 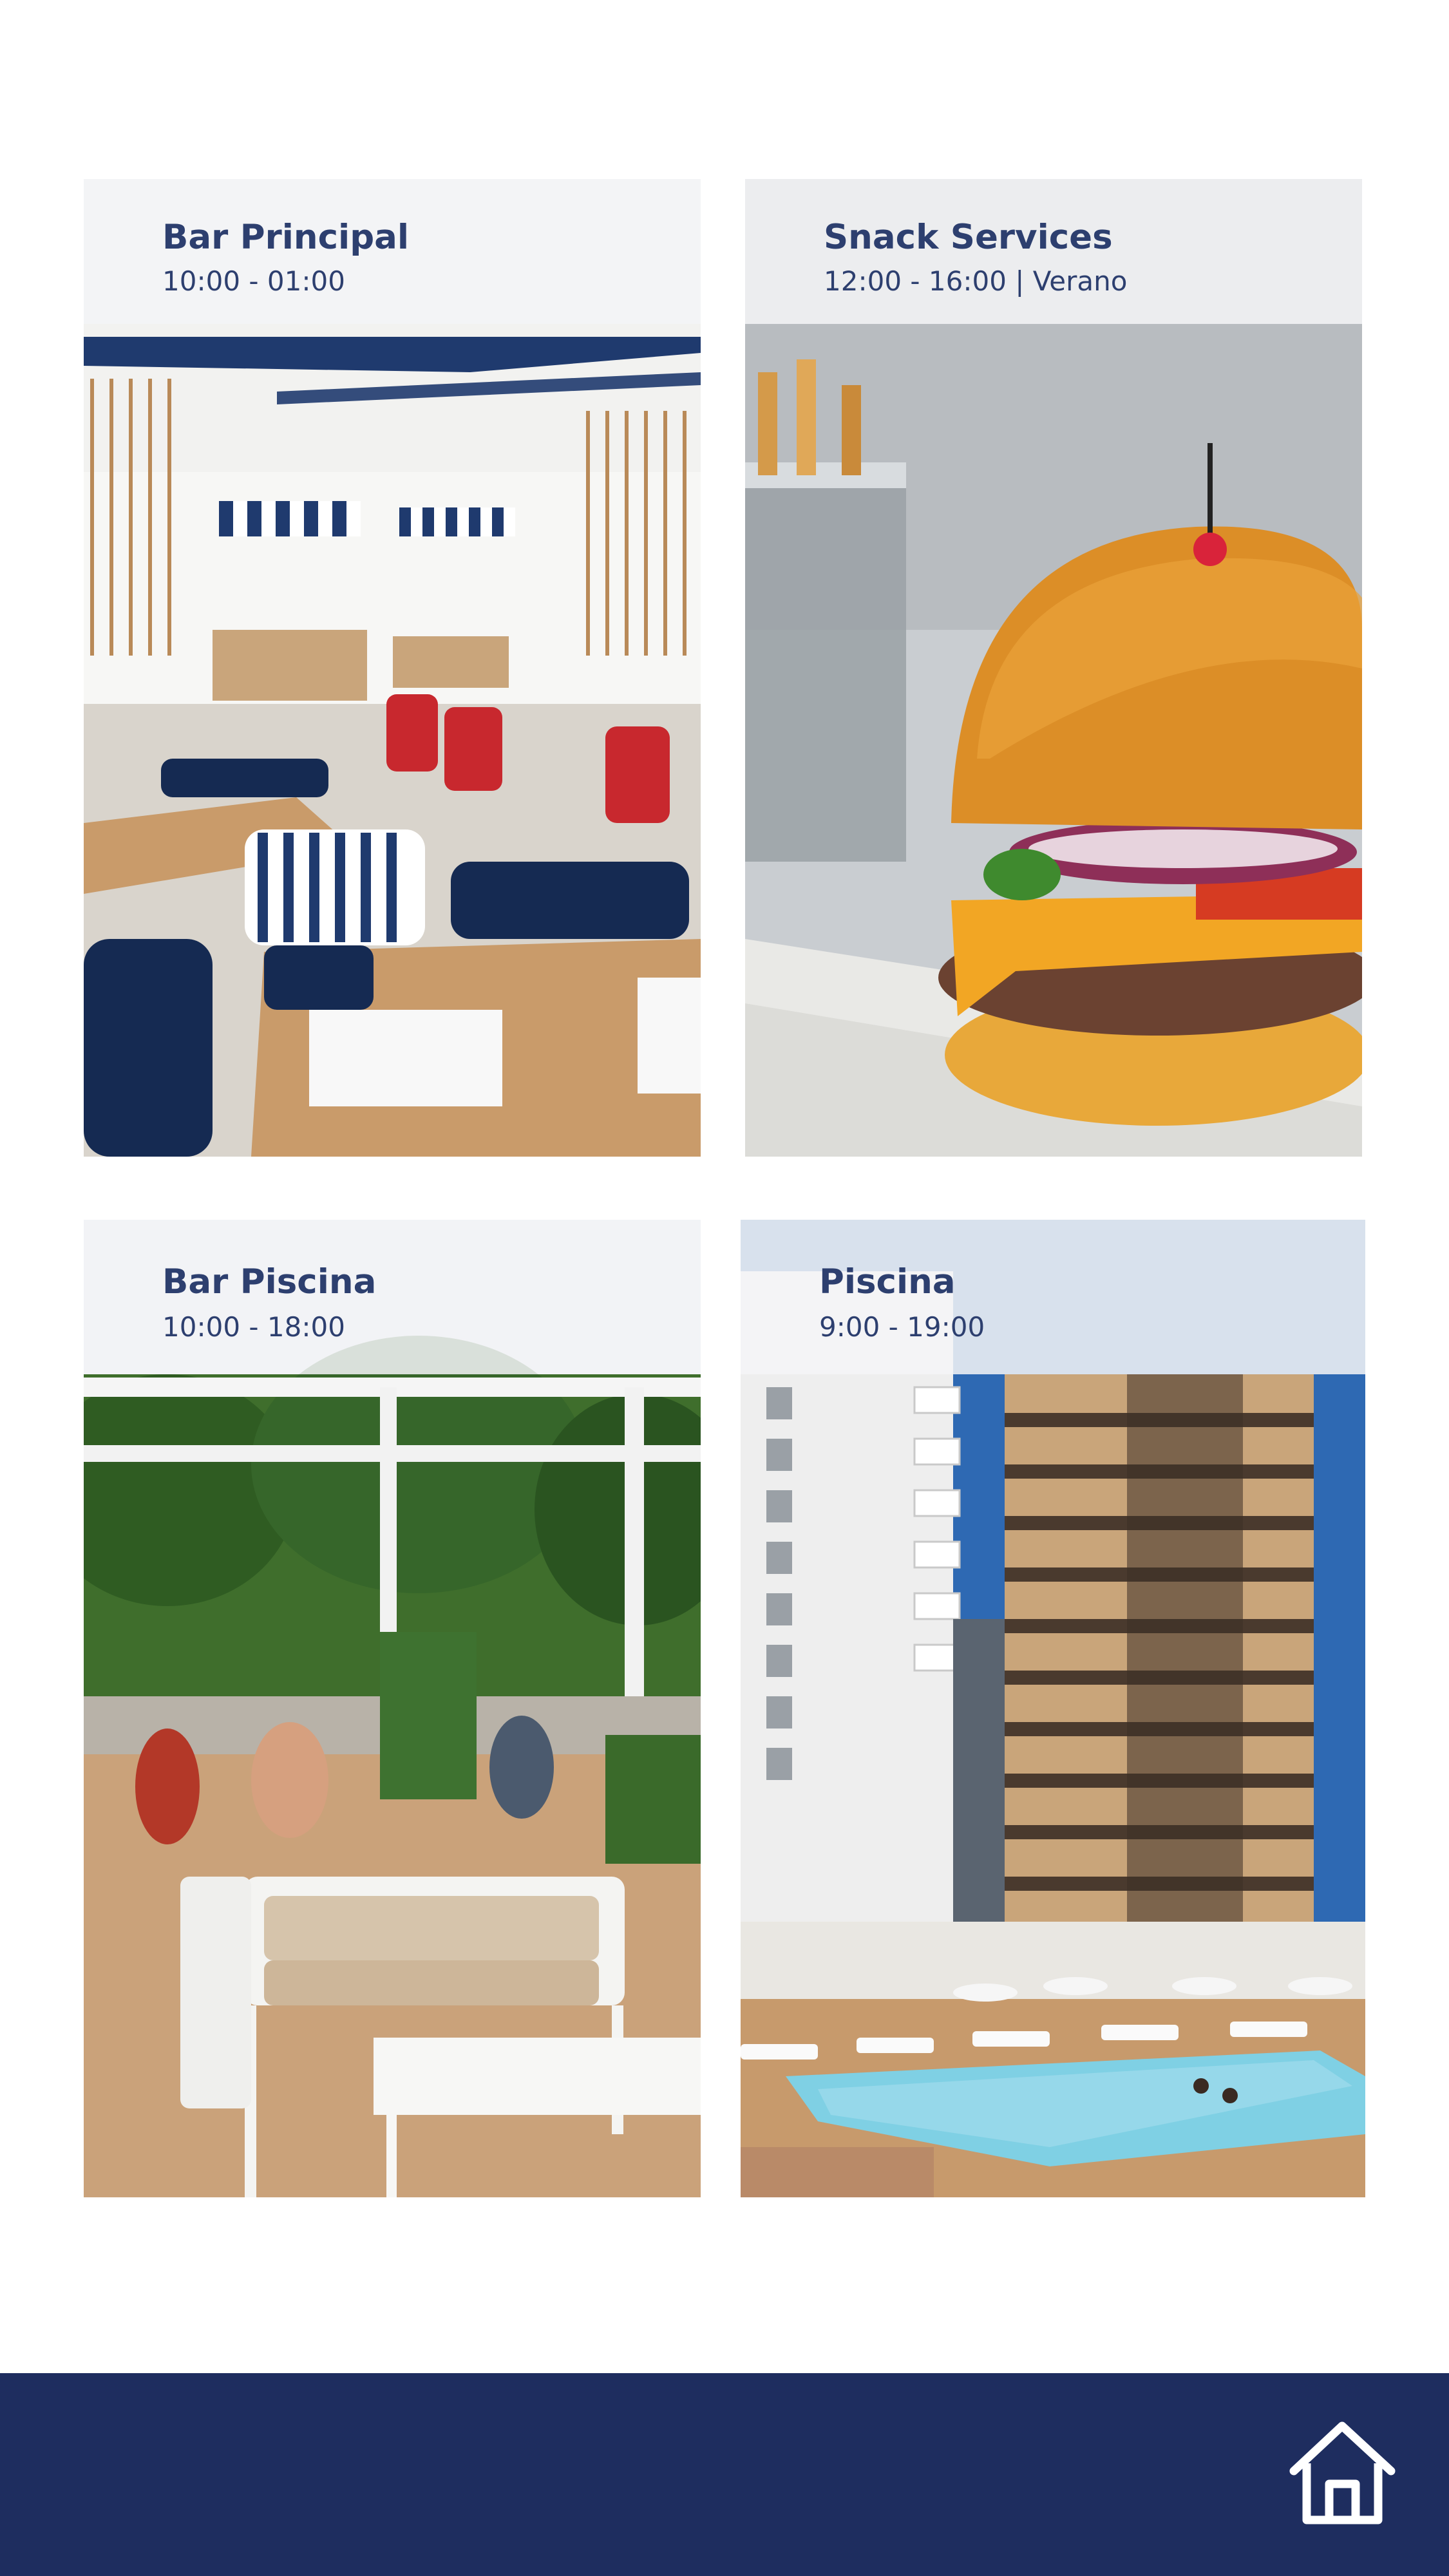 What do you see at coordinates (724, 2474) in the screenshot?
I see `footer-bar` at bounding box center [724, 2474].